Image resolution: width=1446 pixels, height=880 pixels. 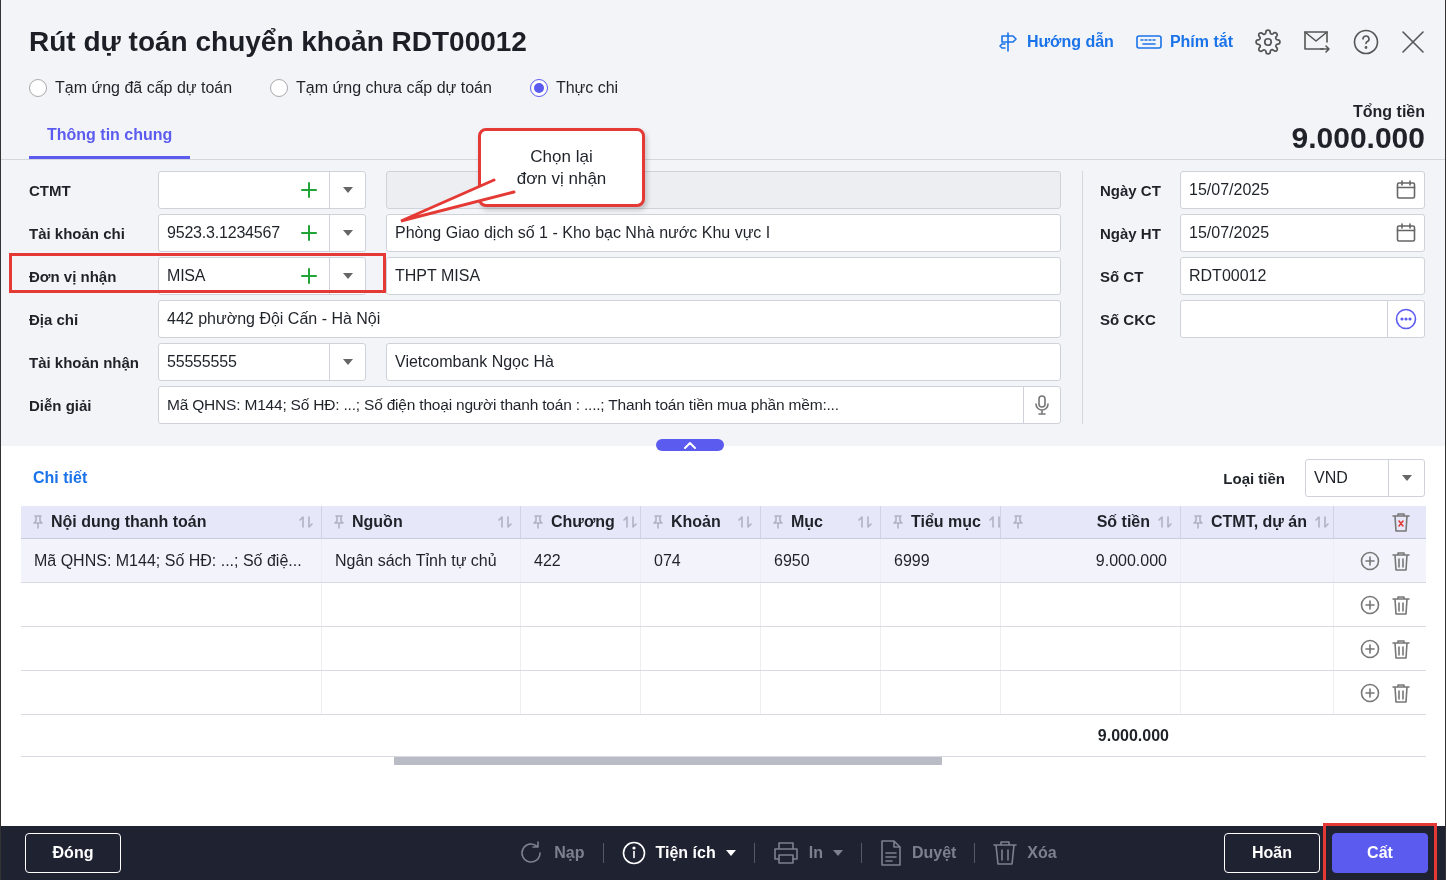 I want to click on header-link: Phím tắt, so click(x=1184, y=42).